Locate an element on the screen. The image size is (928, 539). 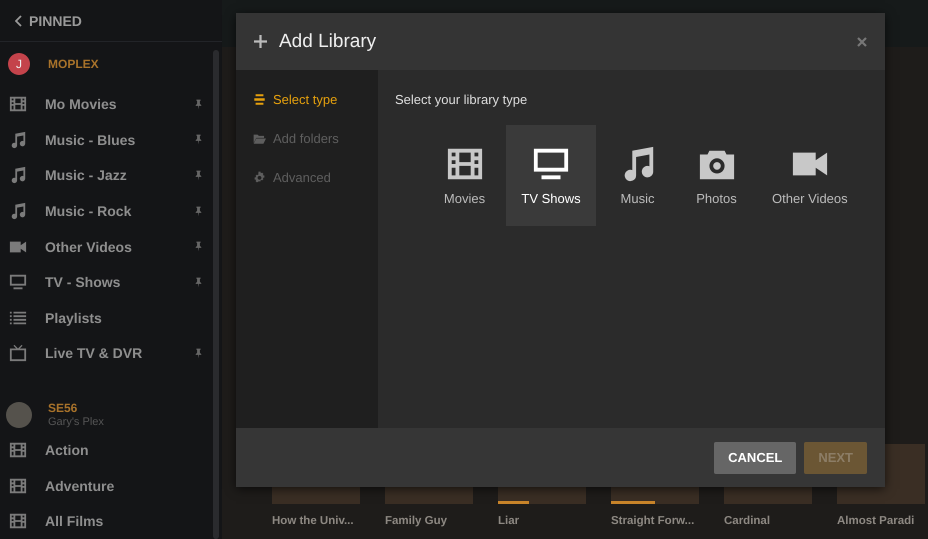
prompt-text: Select your library type is located at coordinates (461, 99).